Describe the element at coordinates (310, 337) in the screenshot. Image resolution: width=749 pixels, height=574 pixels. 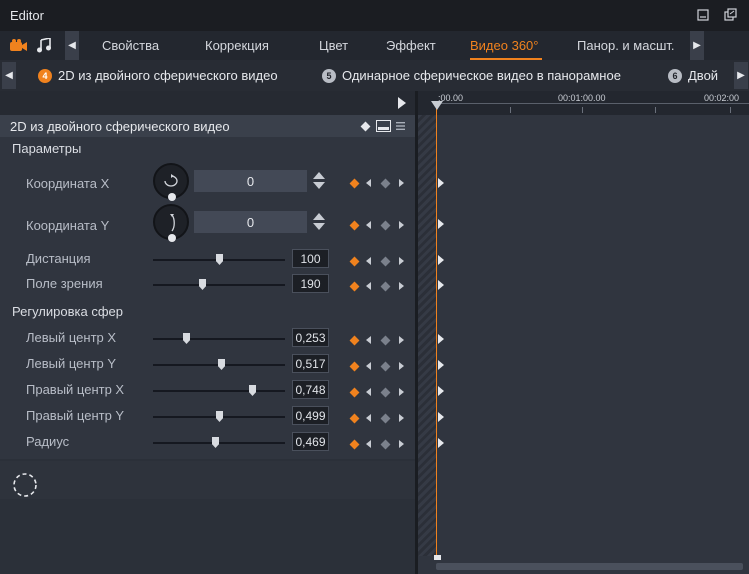
I see `slider-value-input: 0,253` at that location.